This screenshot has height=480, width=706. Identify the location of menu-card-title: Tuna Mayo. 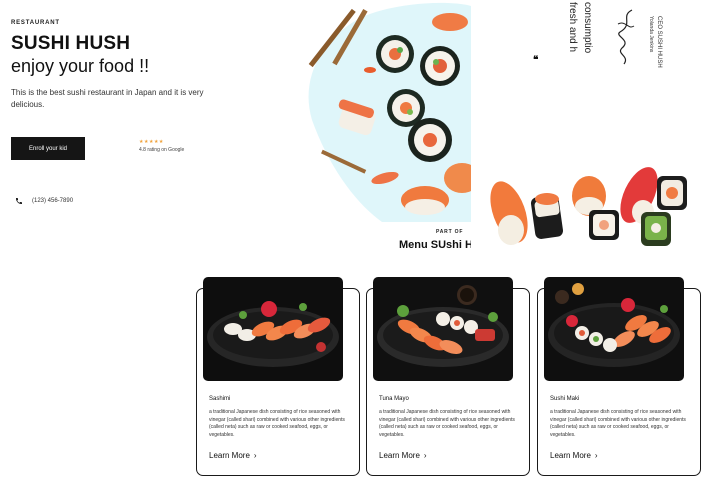
(394, 399).